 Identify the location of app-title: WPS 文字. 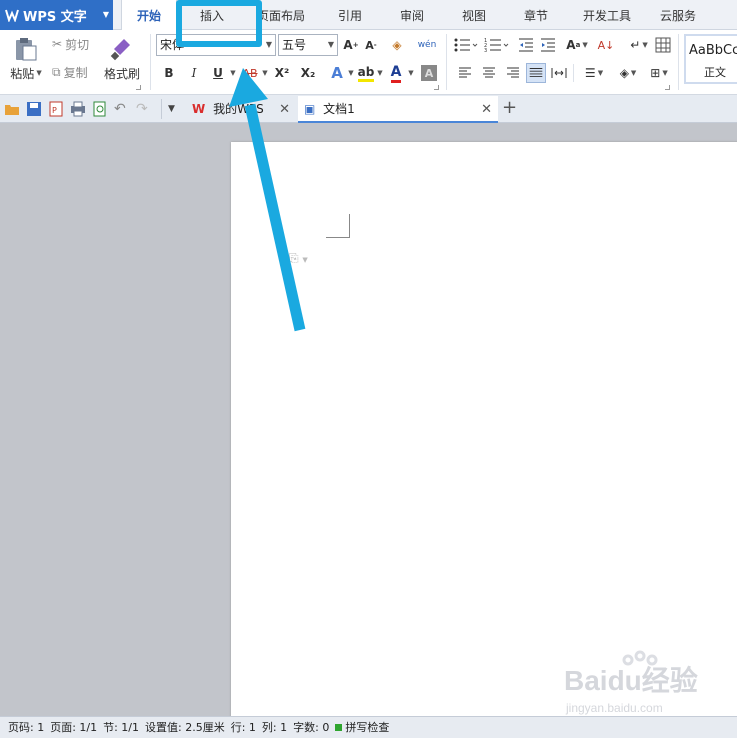
(55, 17).